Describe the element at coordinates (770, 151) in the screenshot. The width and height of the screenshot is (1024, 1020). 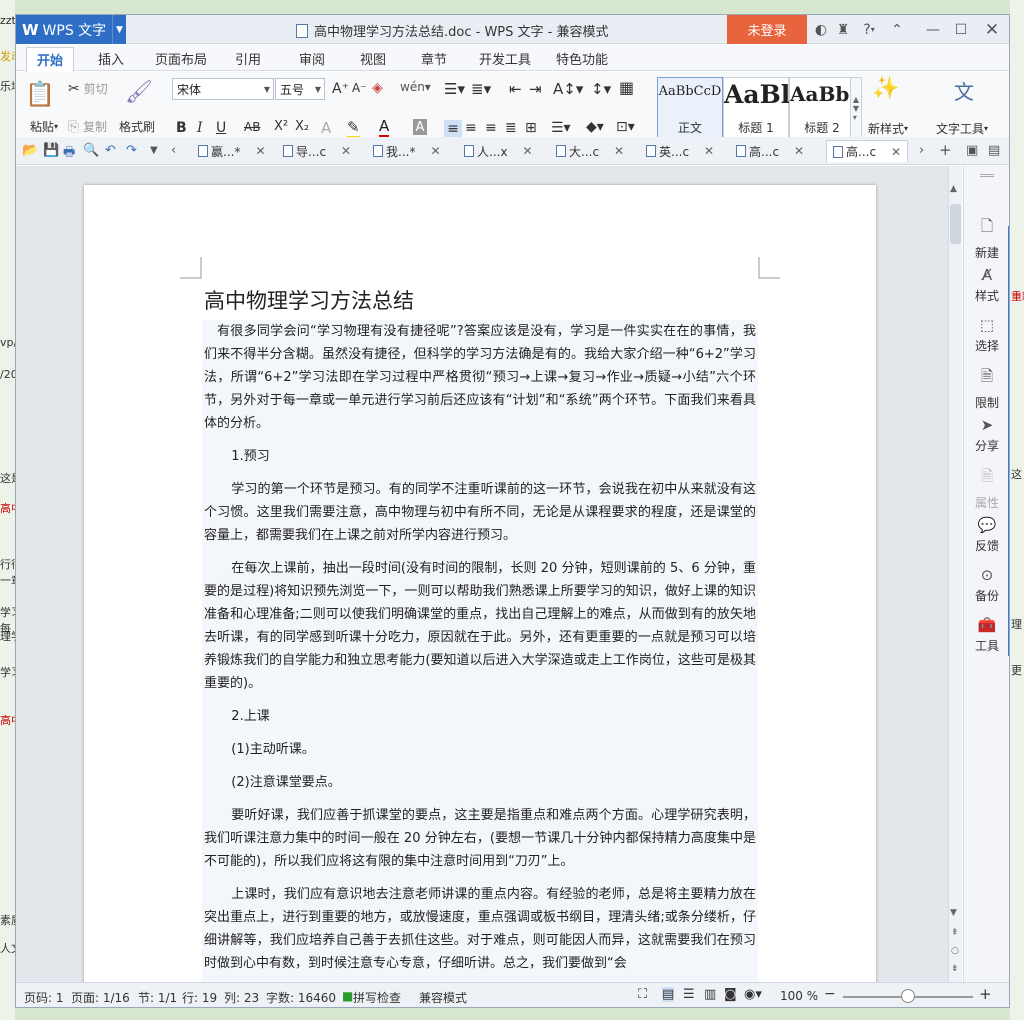
I see `document-tab: 高...c ✕` at that location.